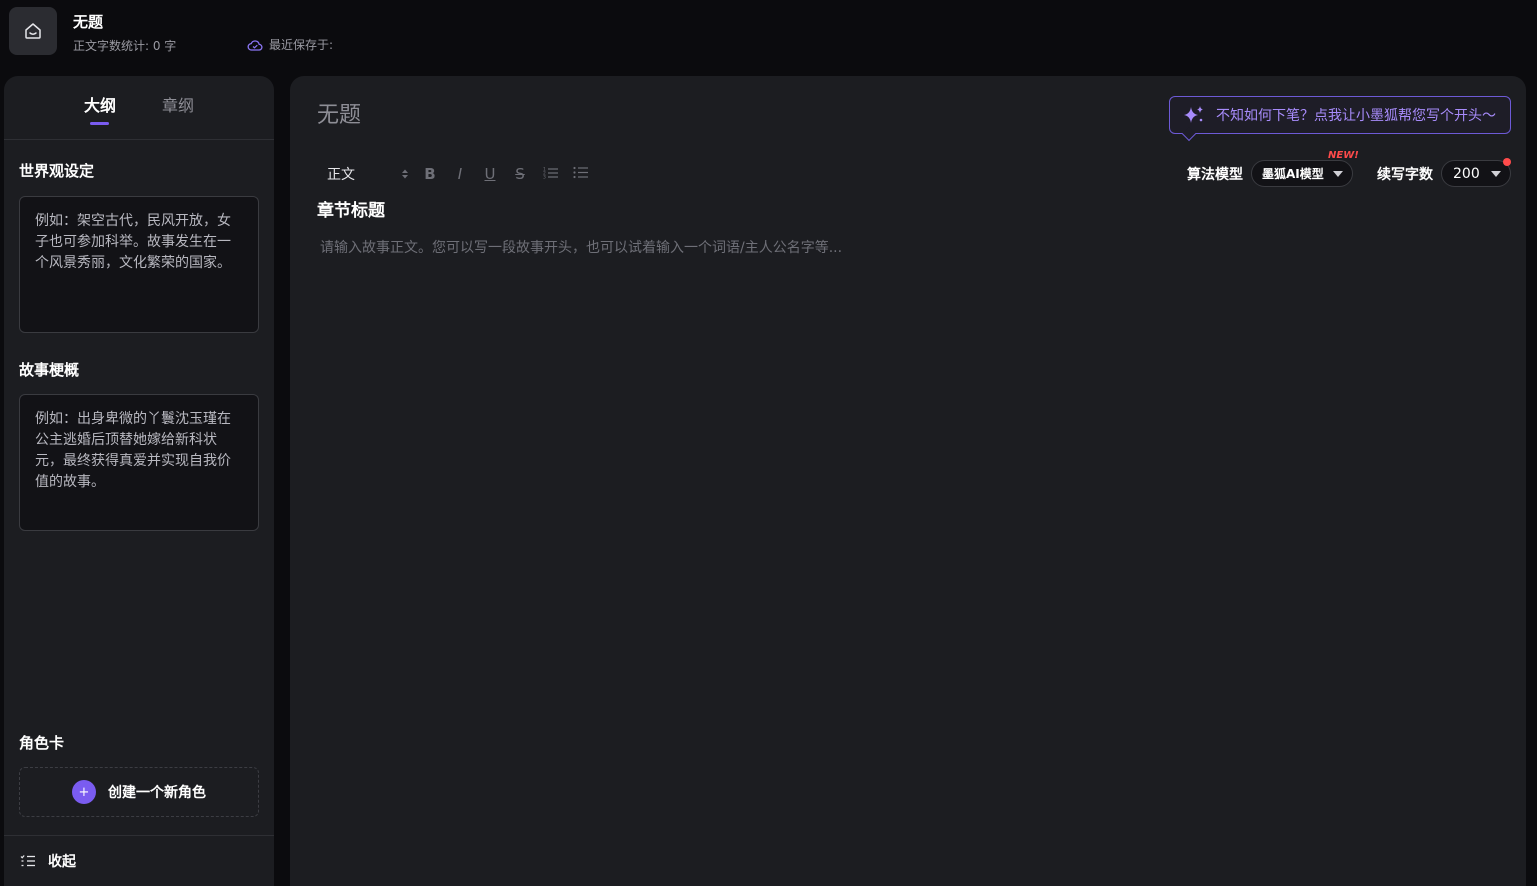  What do you see at coordinates (339, 113) in the screenshot?
I see `editor-title: 无题` at bounding box center [339, 113].